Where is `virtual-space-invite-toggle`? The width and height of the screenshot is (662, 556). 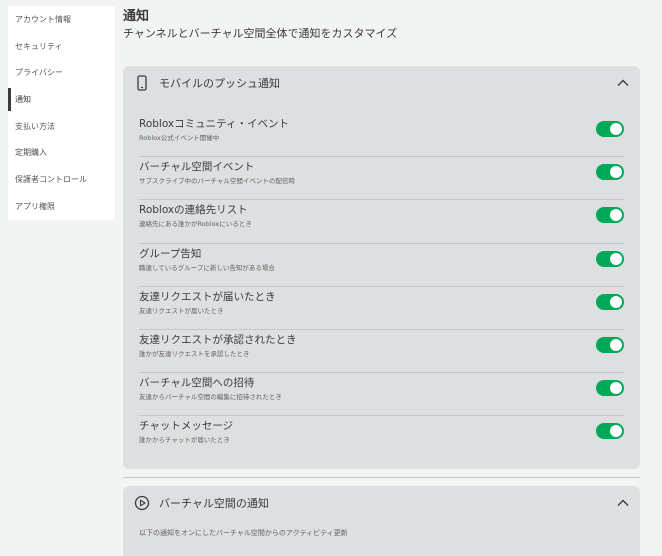
virtual-space-invite-toggle is located at coordinates (610, 388).